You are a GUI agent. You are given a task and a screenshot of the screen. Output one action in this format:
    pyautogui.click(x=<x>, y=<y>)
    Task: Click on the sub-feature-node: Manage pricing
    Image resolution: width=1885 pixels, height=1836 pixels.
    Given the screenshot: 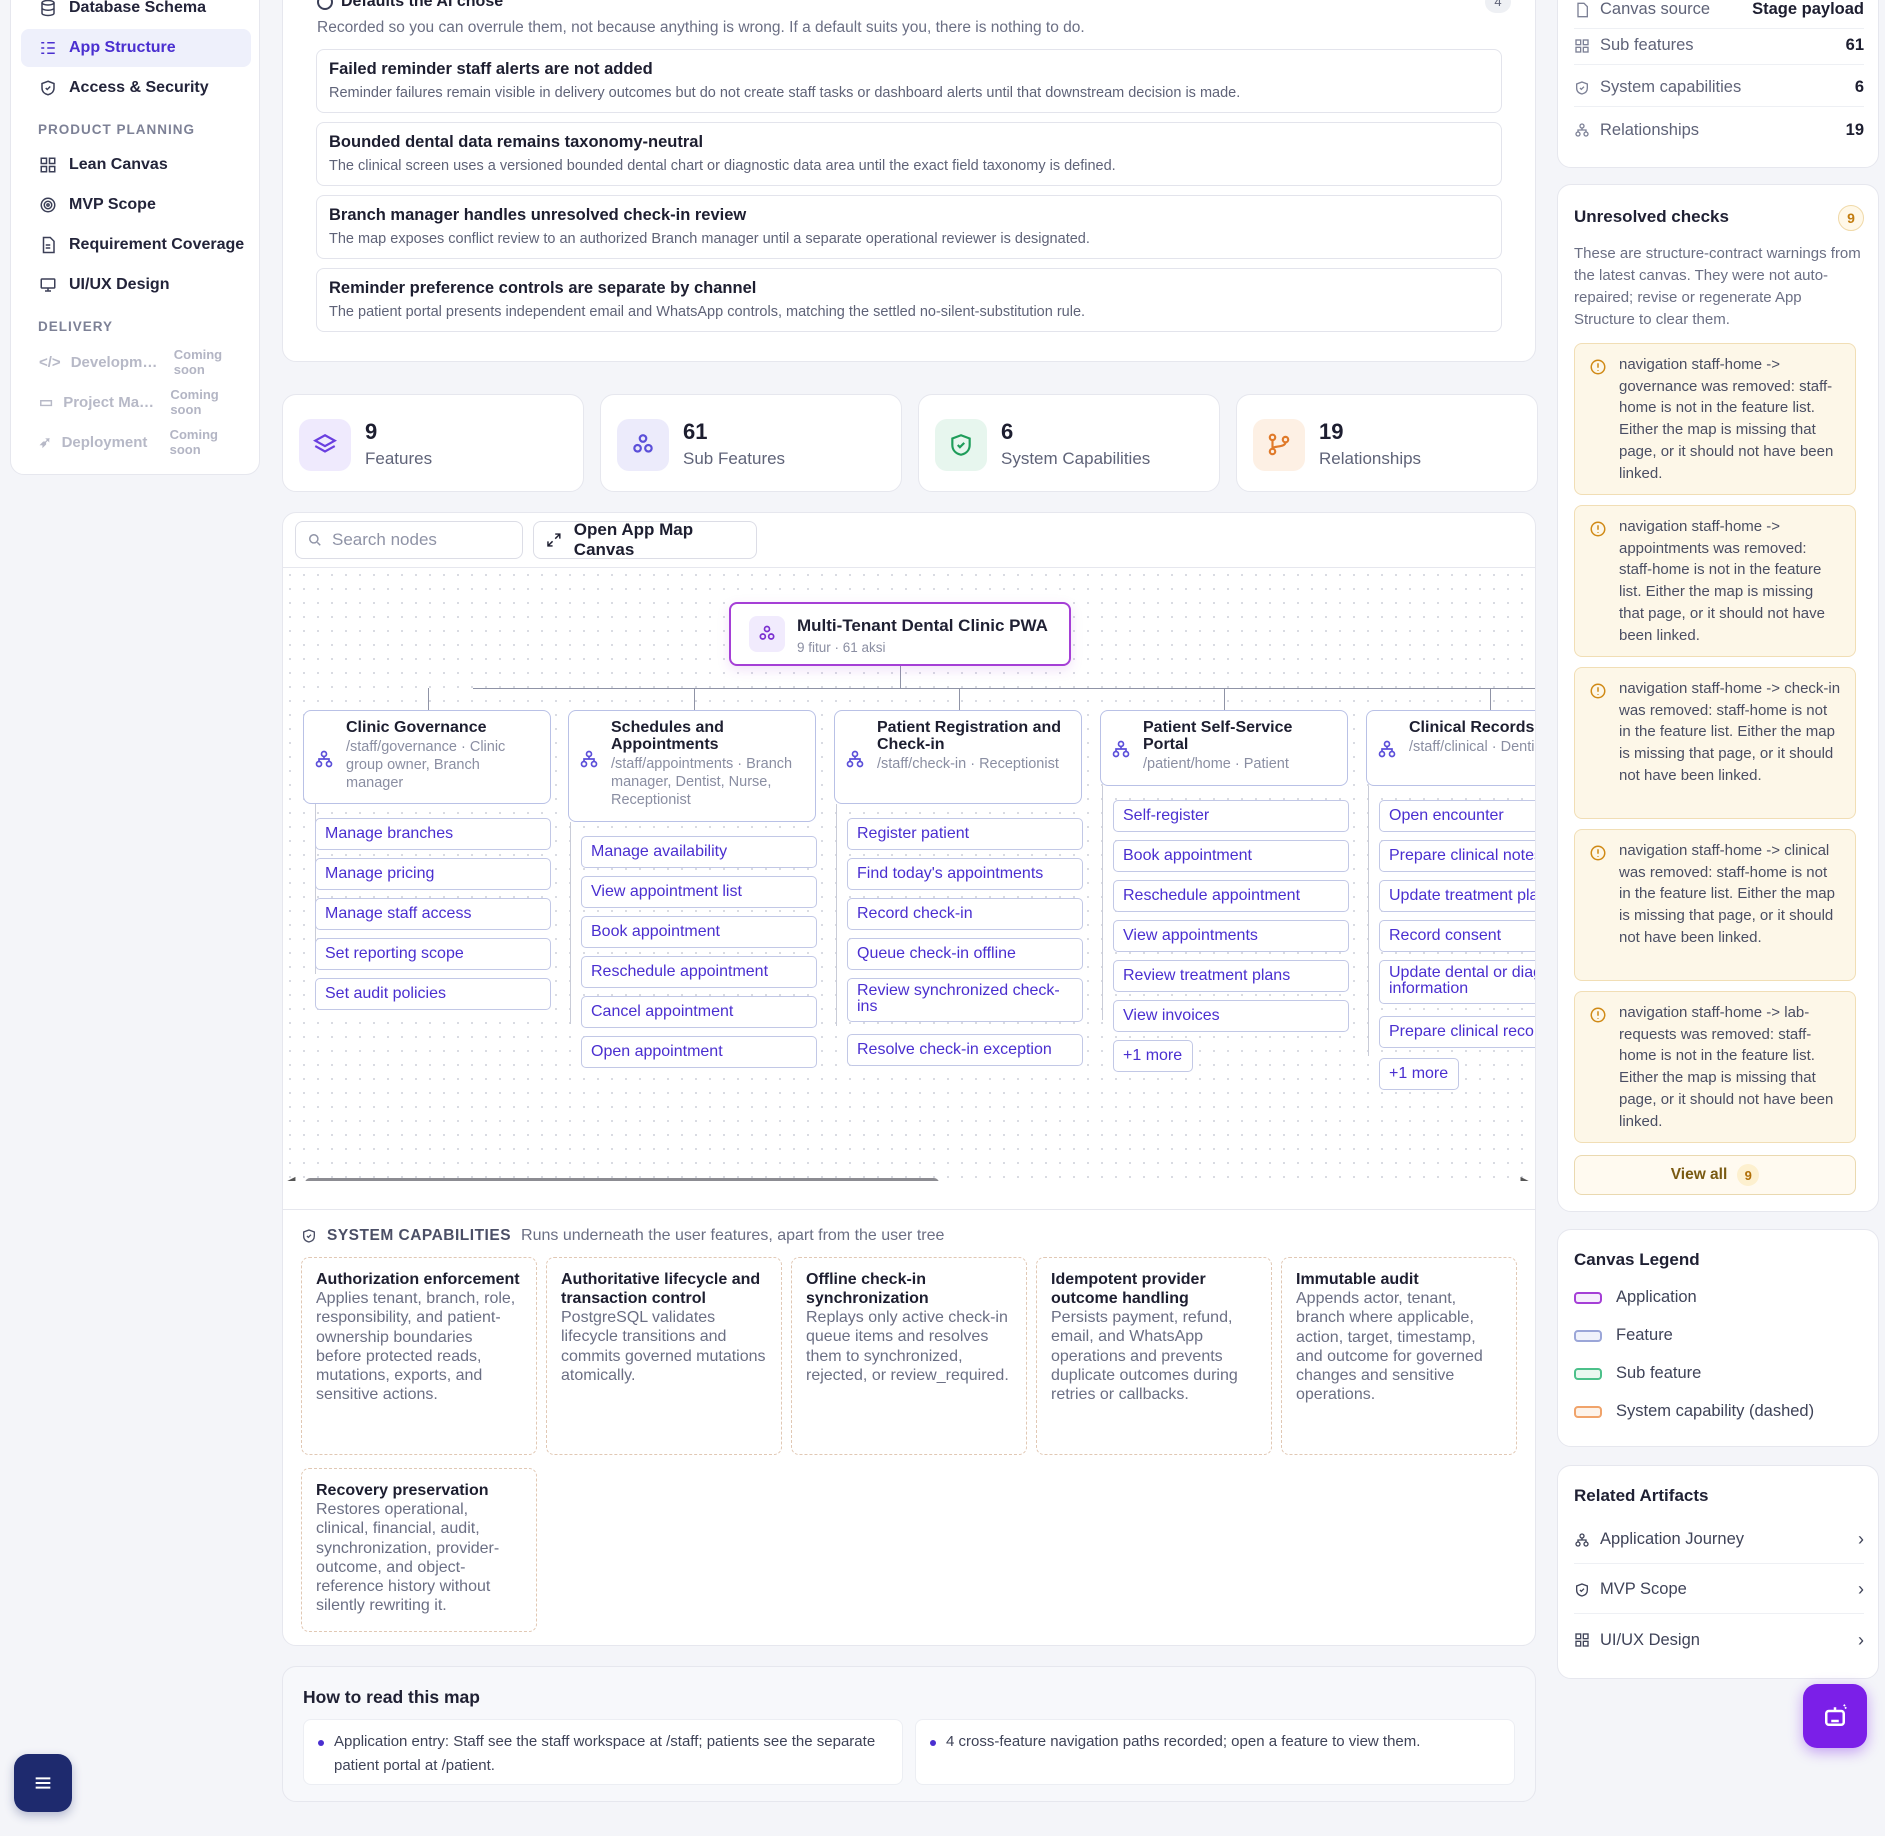 What is the action you would take?
    pyautogui.click(x=433, y=874)
    